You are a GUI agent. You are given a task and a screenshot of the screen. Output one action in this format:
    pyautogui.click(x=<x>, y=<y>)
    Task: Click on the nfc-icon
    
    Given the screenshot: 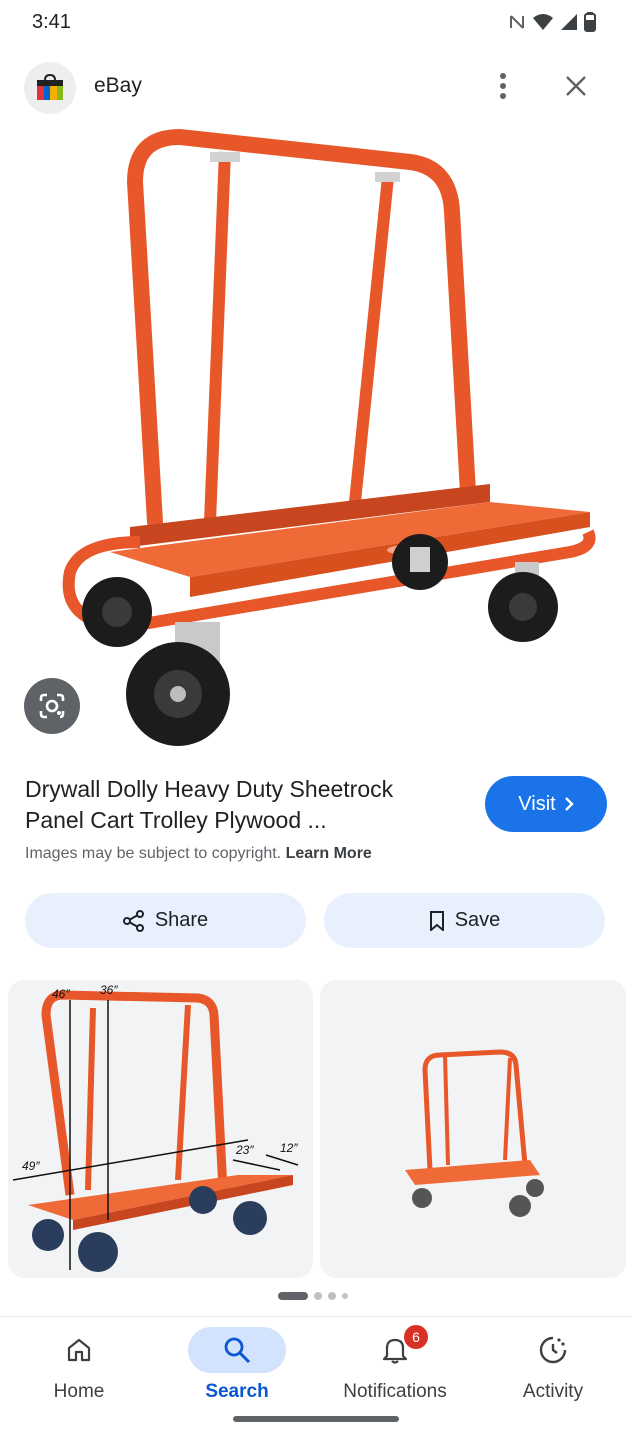 What is the action you would take?
    pyautogui.click(x=517, y=22)
    